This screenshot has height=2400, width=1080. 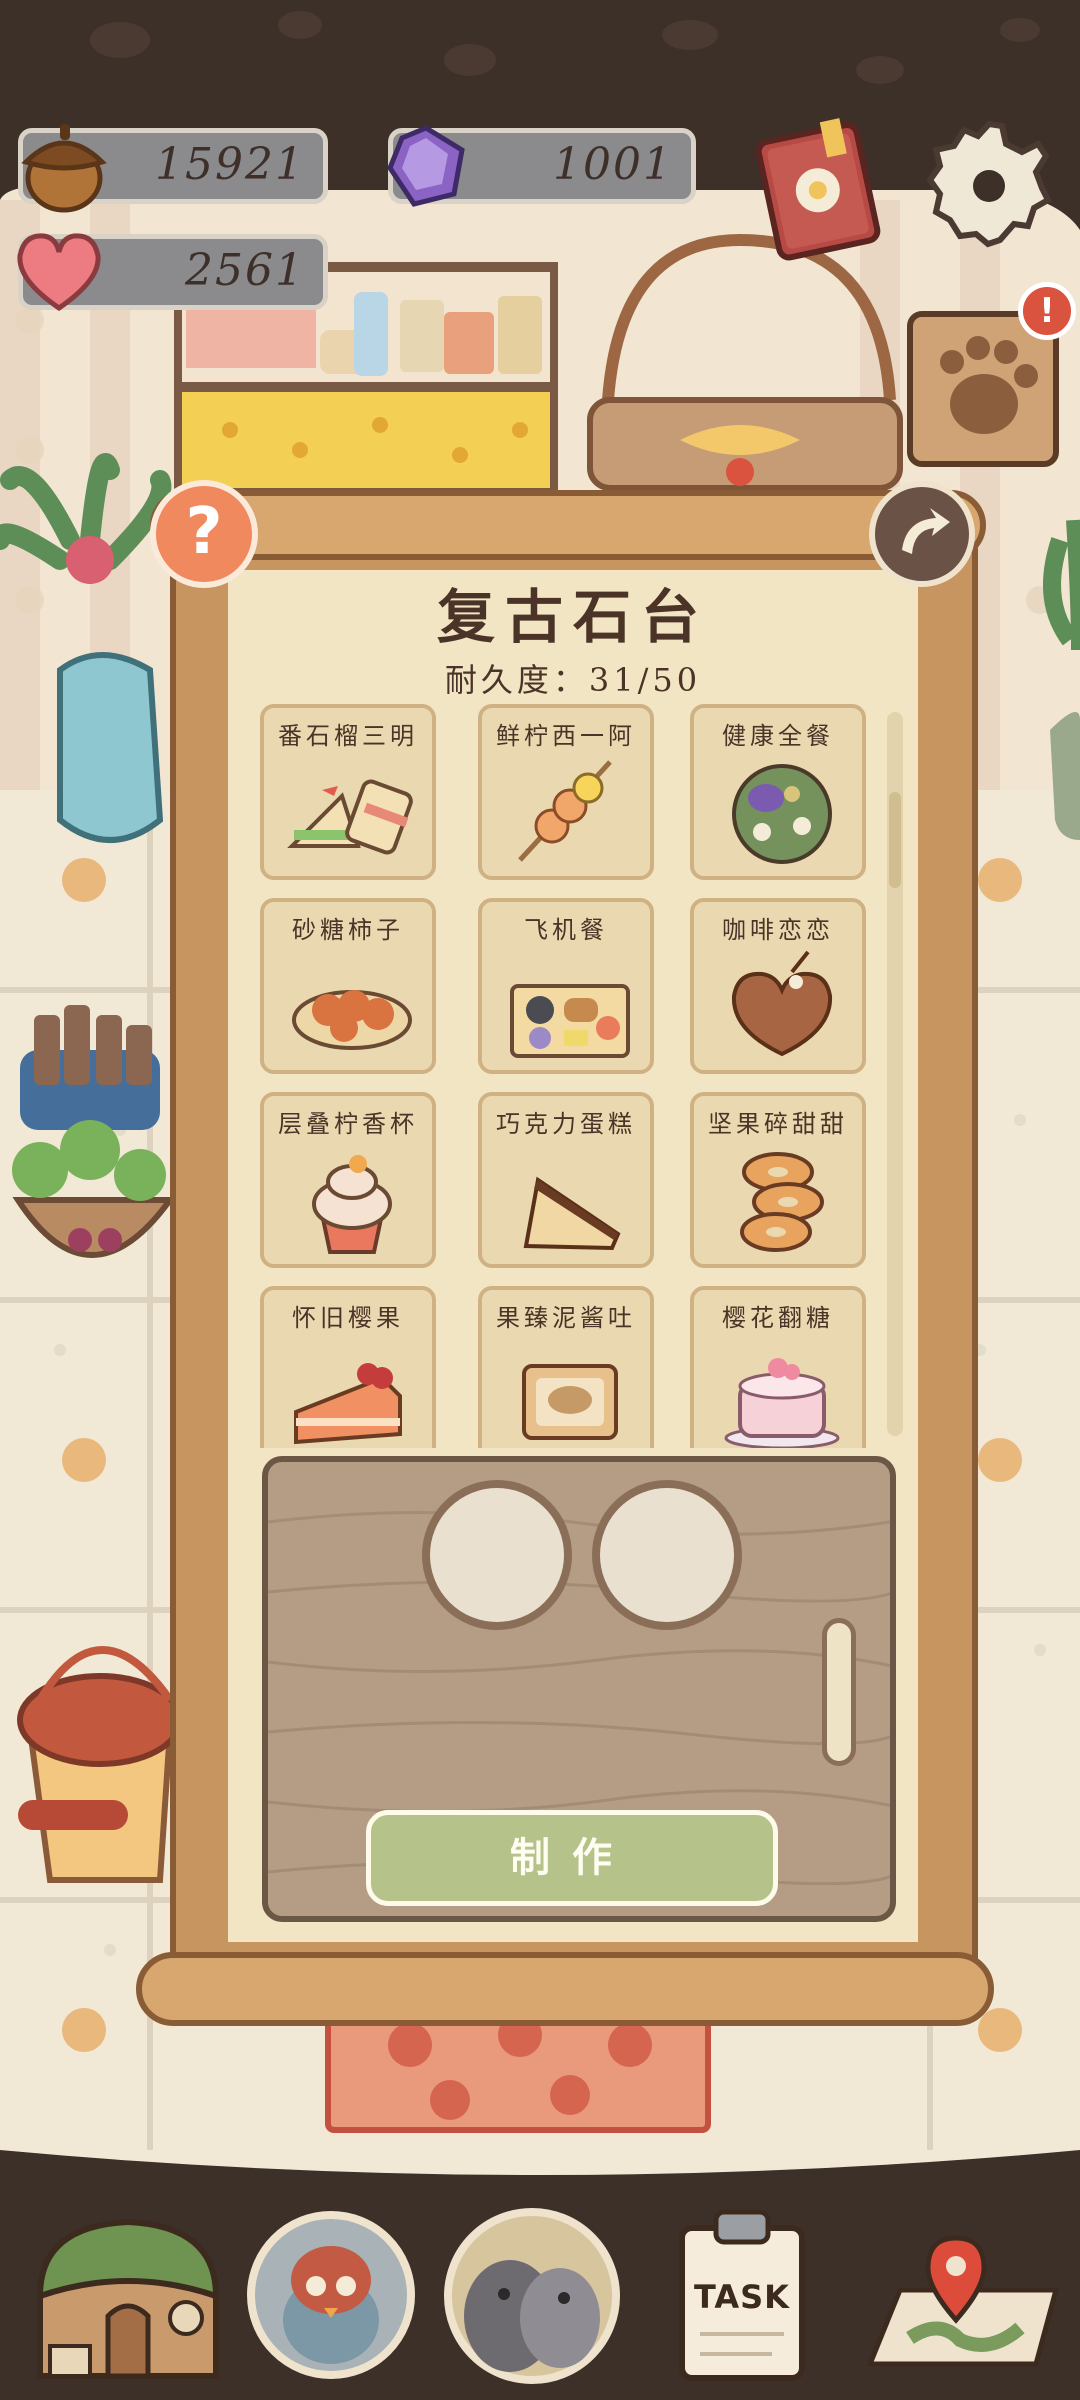 I want to click on recipe-card: 果臻泥酱吐, so click(x=566, y=1367).